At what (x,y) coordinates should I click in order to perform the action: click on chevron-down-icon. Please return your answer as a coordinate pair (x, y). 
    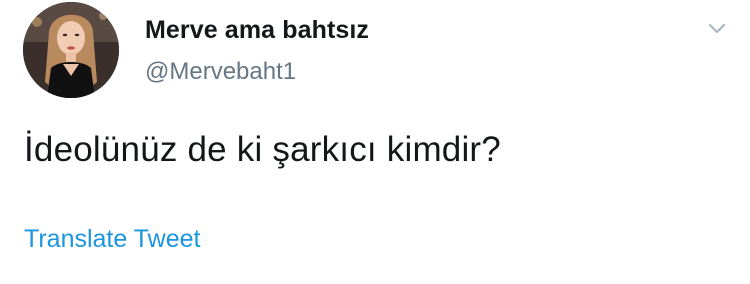
    Looking at the image, I should click on (717, 29).